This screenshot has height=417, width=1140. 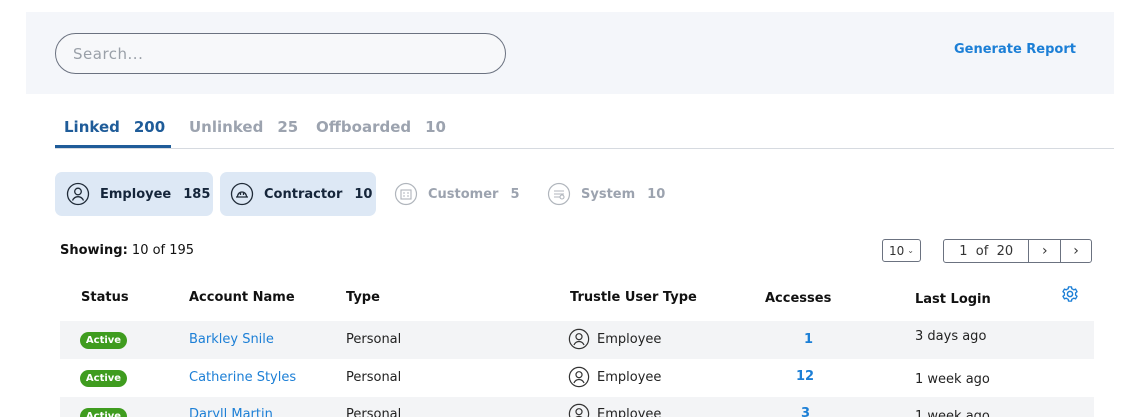 I want to click on filter-system: System 10, so click(x=612, y=194).